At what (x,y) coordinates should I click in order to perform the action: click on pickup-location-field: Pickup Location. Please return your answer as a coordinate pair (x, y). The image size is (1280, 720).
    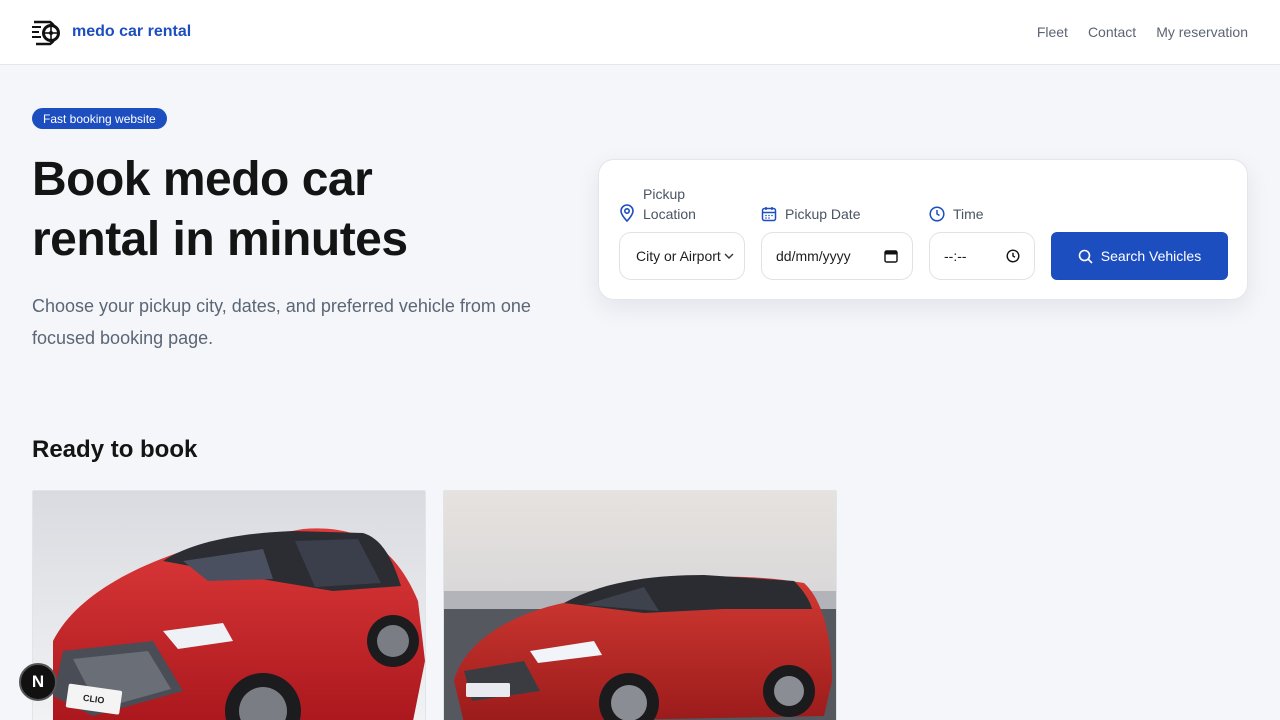
    Looking at the image, I should click on (679, 204).